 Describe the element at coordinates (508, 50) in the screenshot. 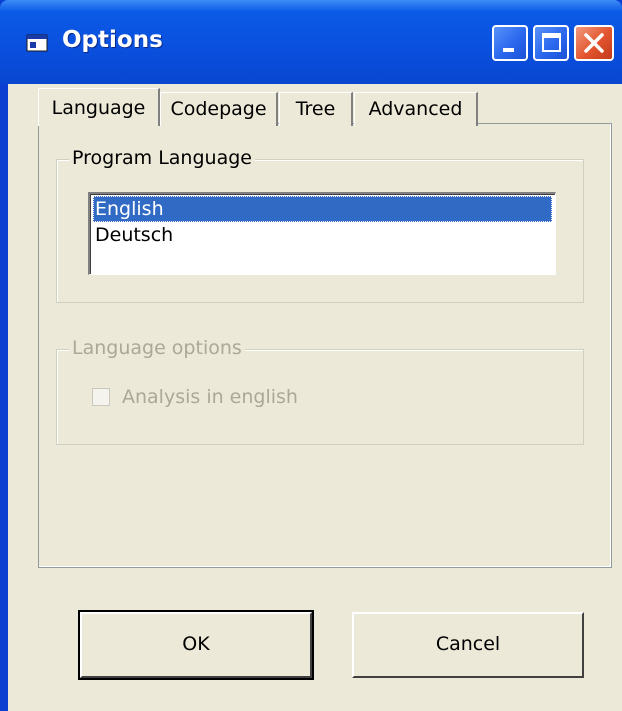

I see `minimize-icon` at that location.